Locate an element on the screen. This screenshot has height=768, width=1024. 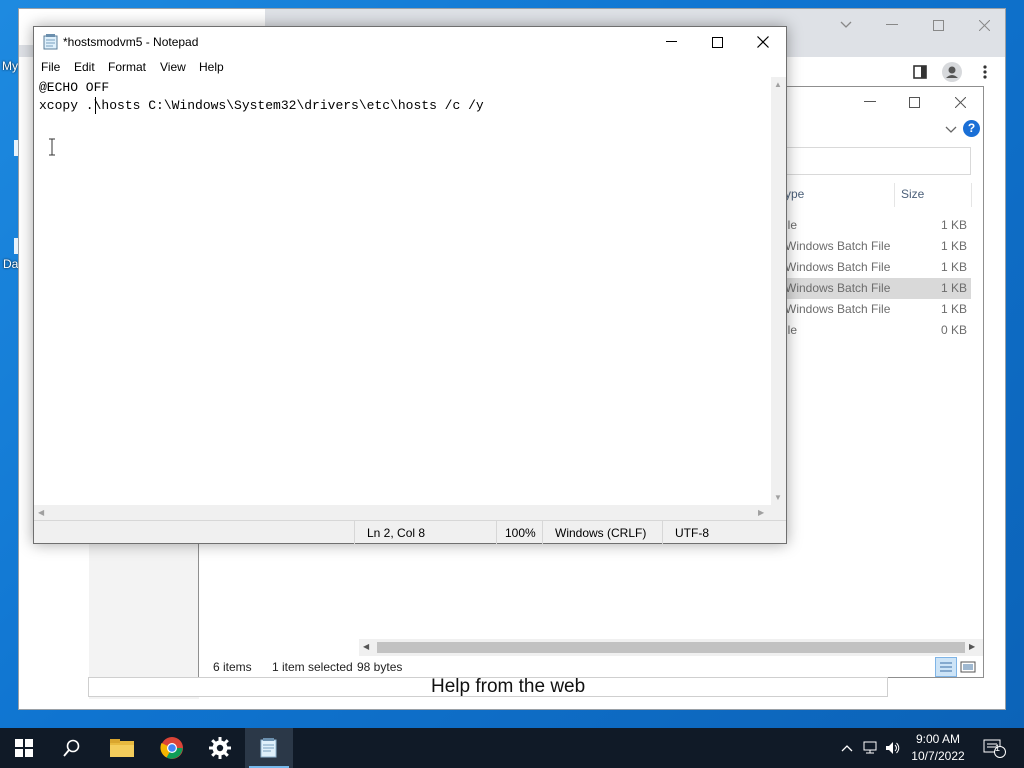
file-explorer-taskbar-button is located at coordinates (122, 748).